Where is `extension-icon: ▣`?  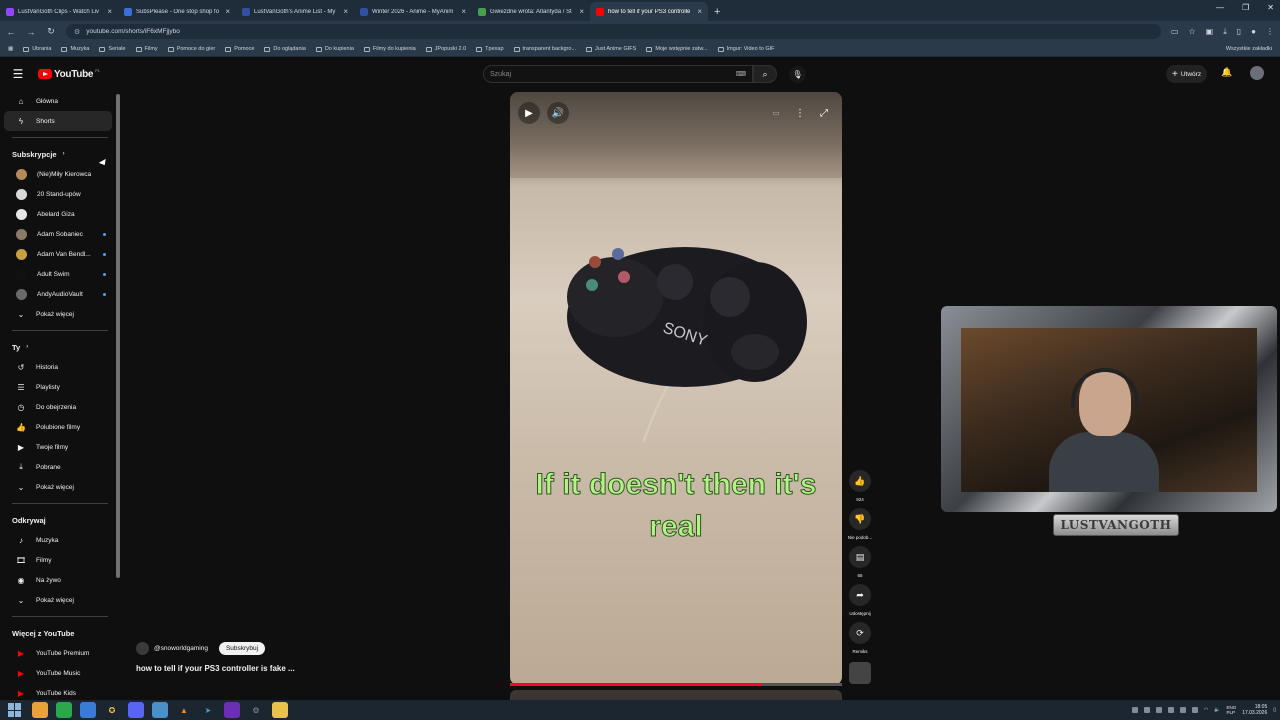 extension-icon: ▣ is located at coordinates (1210, 32).